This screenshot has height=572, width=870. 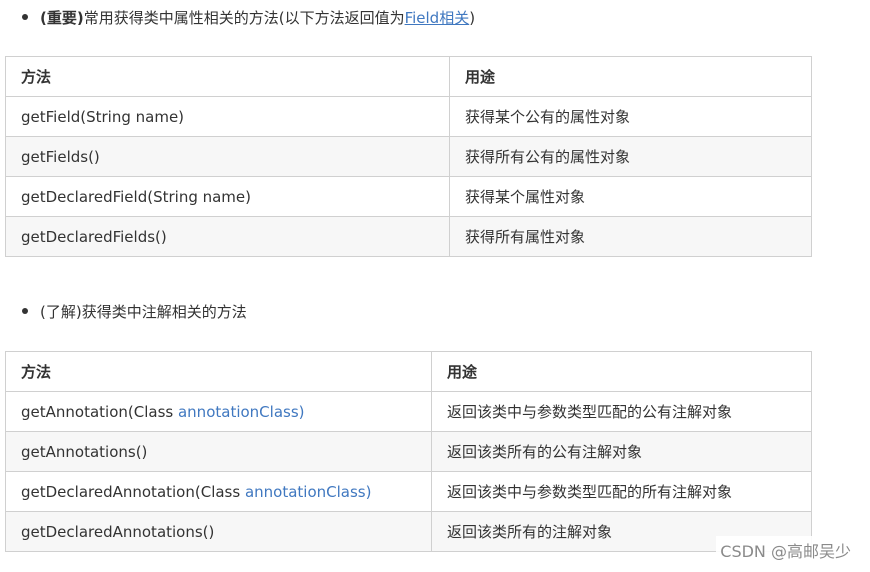 I want to click on method-text: getDeclaredAnnotation(Class, so click(x=133, y=491).